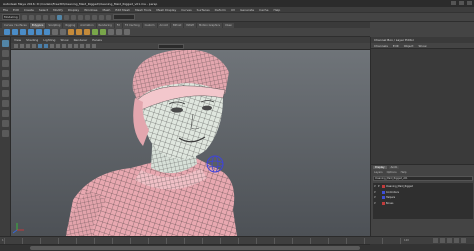 The width and height of the screenshot is (474, 251). What do you see at coordinates (87, 17) in the screenshot?
I see `snap-curve-icon` at bounding box center [87, 17].